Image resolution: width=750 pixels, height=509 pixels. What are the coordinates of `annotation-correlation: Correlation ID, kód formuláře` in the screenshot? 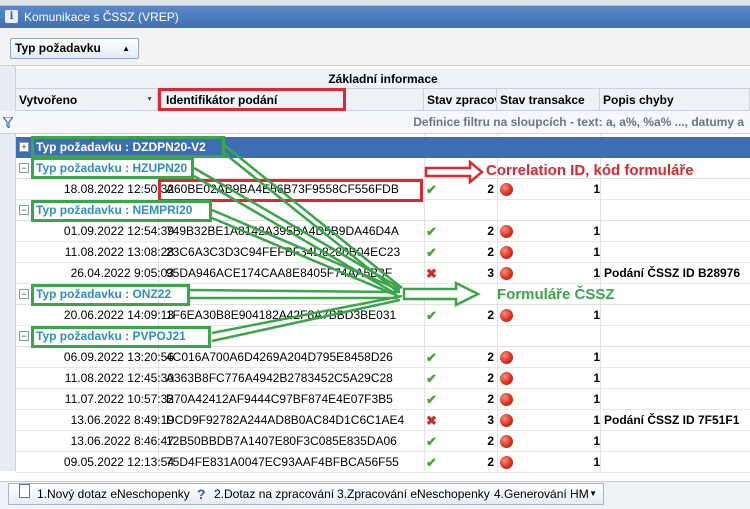 It's located at (590, 170).